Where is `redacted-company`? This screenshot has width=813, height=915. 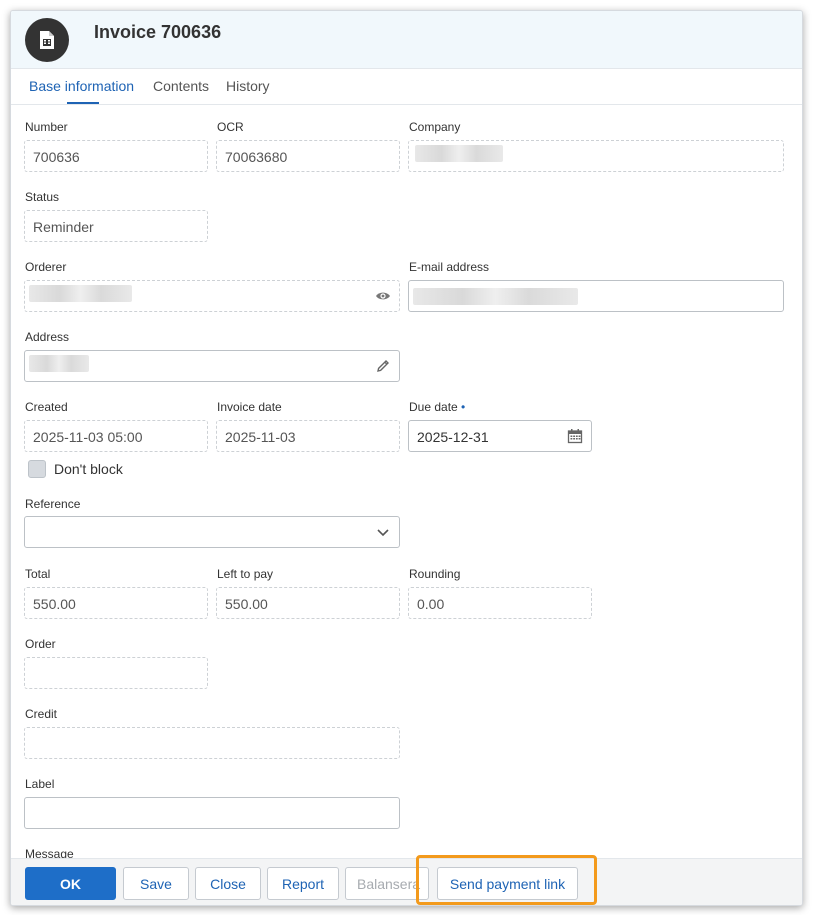 redacted-company is located at coordinates (459, 153).